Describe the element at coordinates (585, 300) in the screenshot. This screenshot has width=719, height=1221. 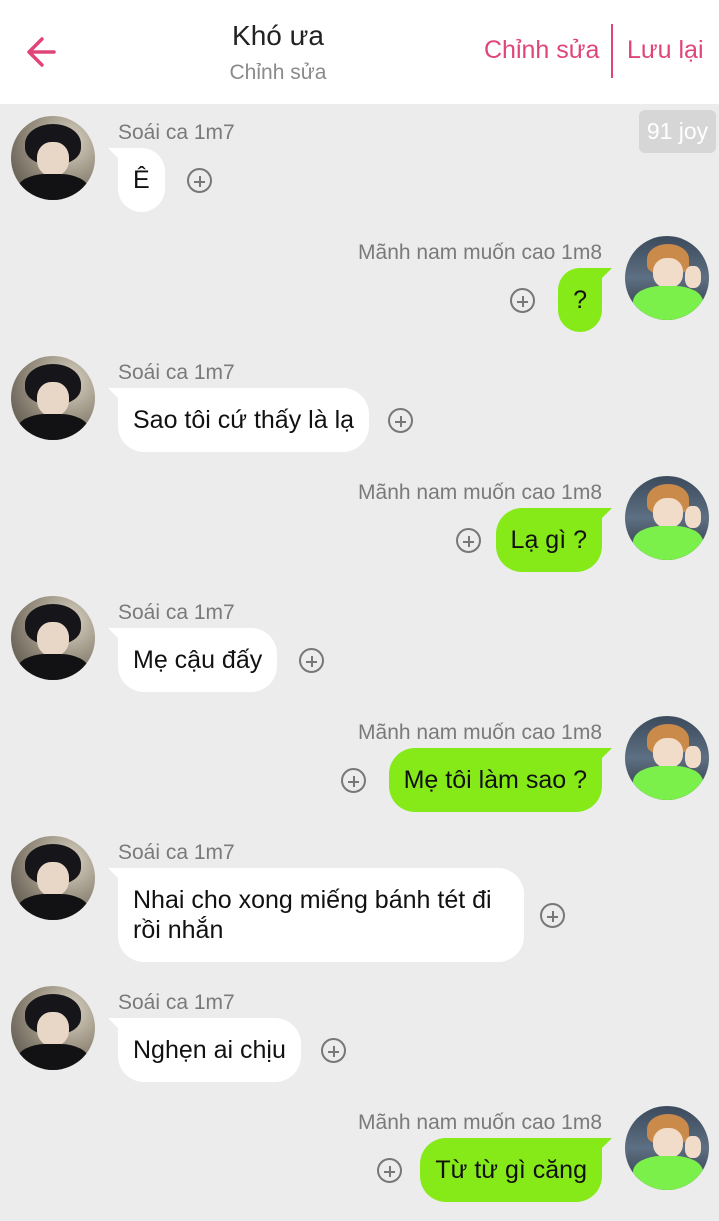
I see `message-bubble: ?` at that location.